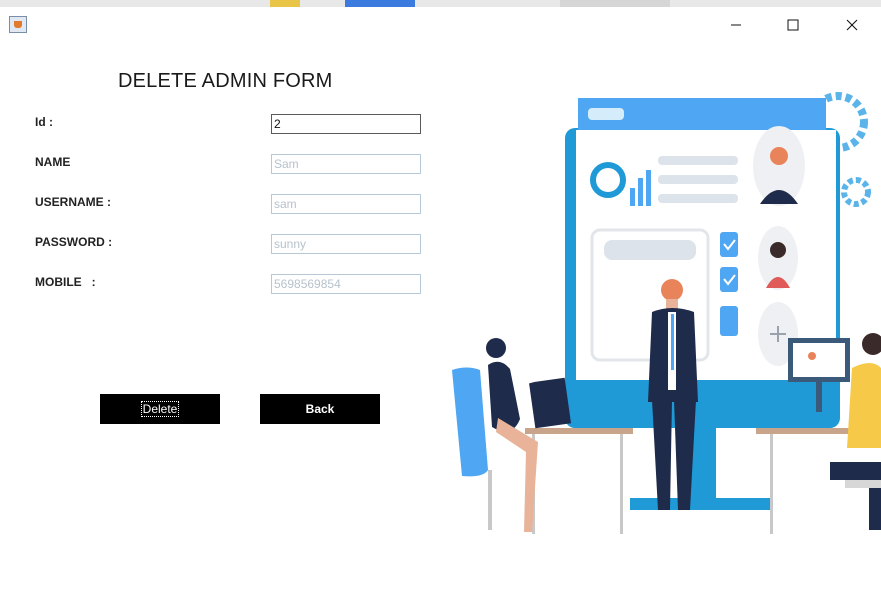  I want to click on back-button-label: Back, so click(320, 409).